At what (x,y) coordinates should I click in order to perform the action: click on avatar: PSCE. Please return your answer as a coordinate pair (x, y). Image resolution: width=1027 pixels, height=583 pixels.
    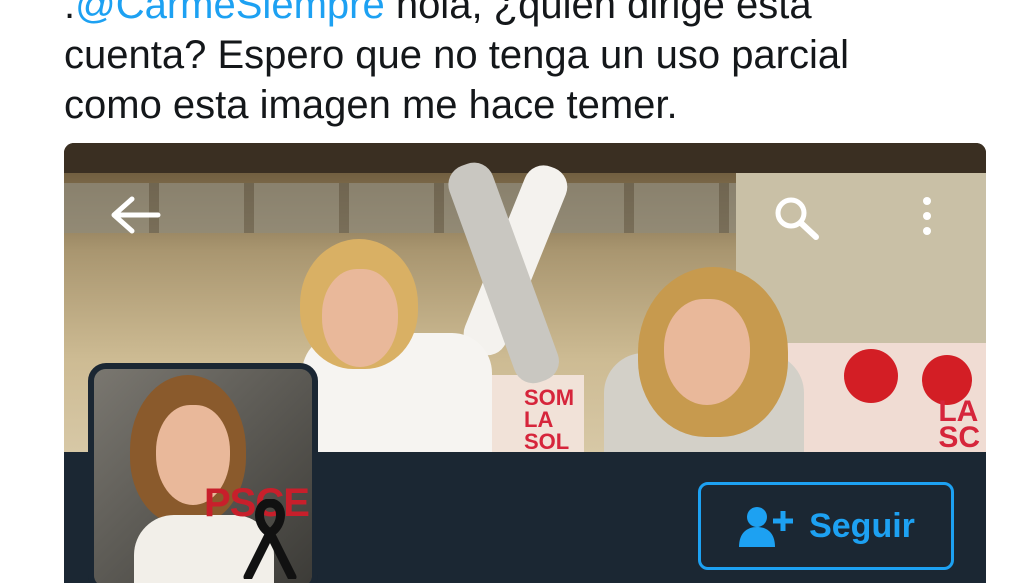
    Looking at the image, I should click on (203, 473).